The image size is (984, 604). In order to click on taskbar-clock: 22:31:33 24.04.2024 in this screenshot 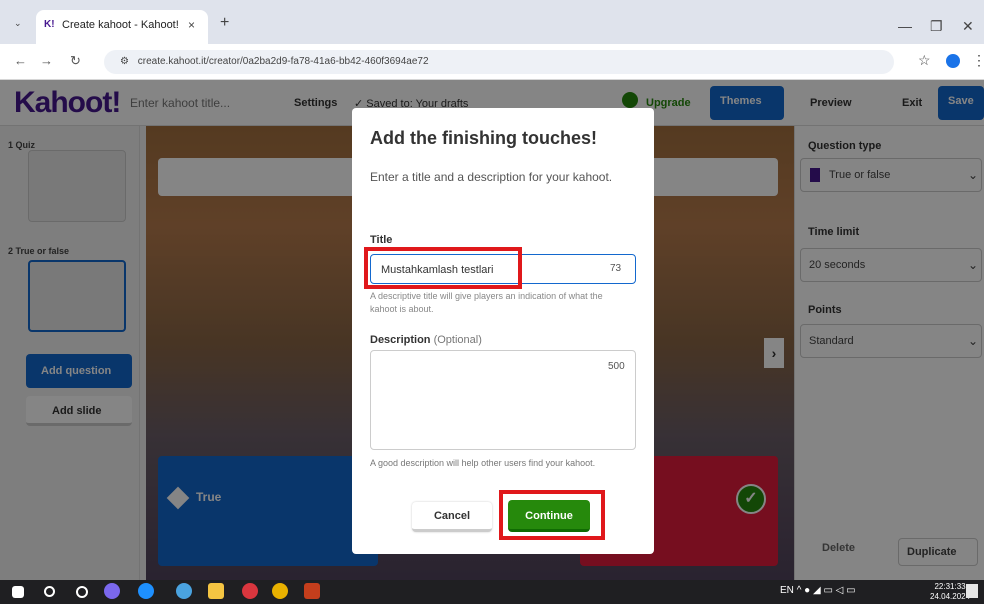, I will do `click(950, 592)`.